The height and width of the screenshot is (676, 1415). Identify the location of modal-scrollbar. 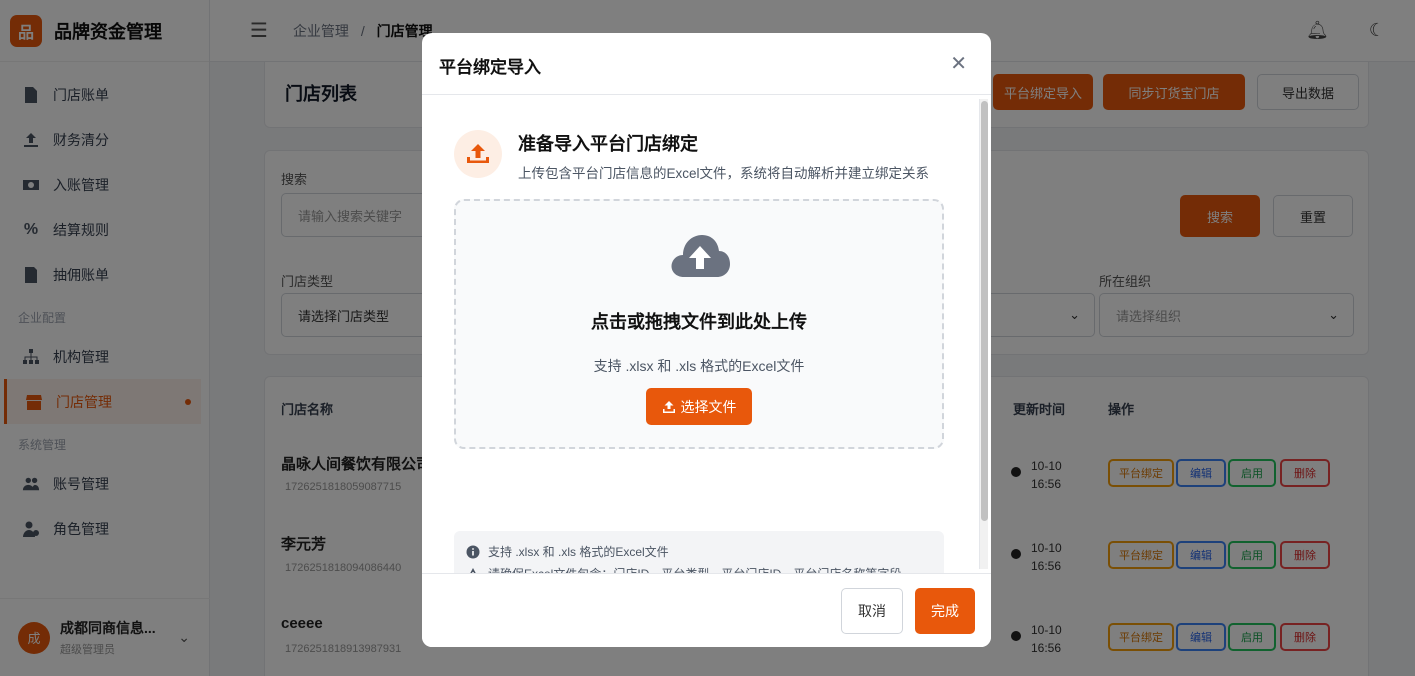
(983, 334).